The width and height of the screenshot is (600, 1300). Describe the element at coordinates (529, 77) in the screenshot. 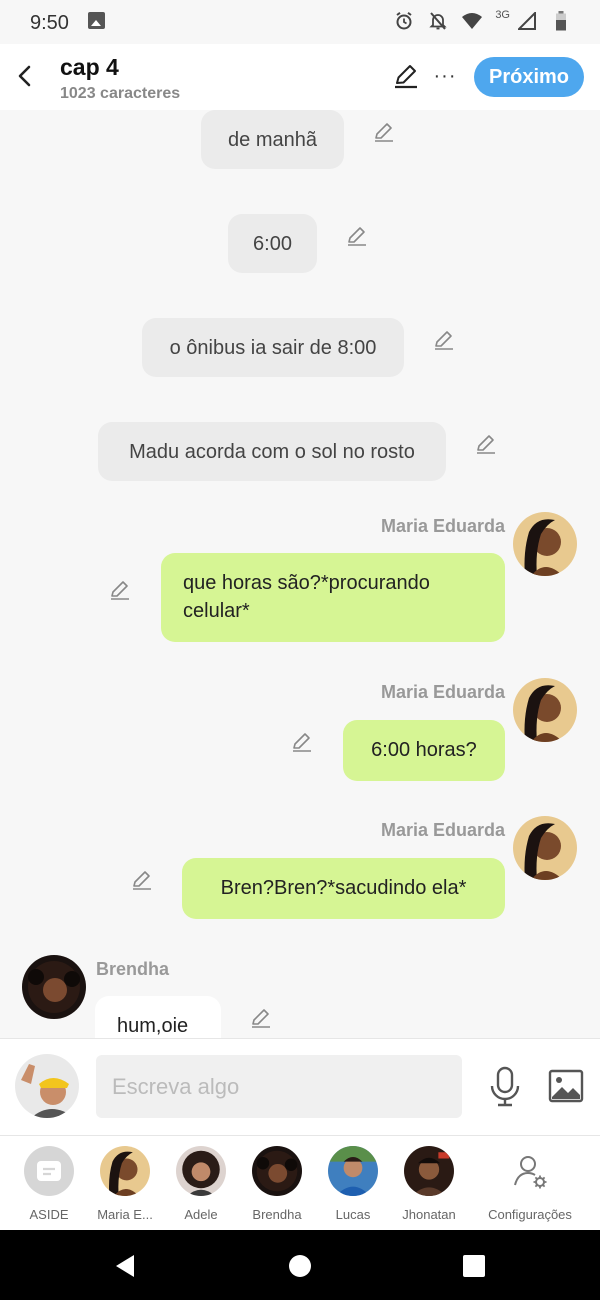

I see `next-button: Próximo` at that location.